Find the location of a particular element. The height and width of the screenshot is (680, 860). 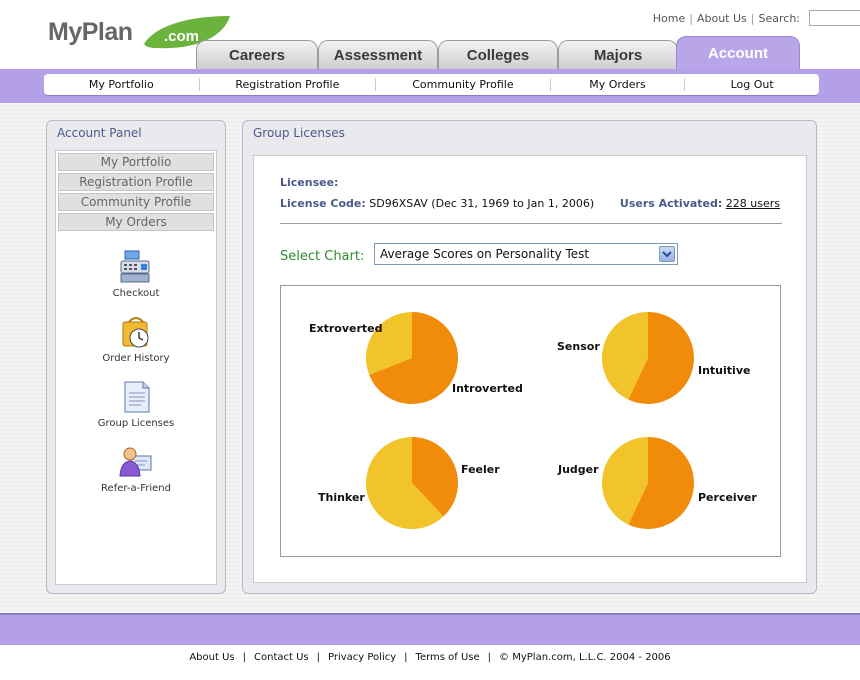

clock-bag-icon is located at coordinates (135, 332).